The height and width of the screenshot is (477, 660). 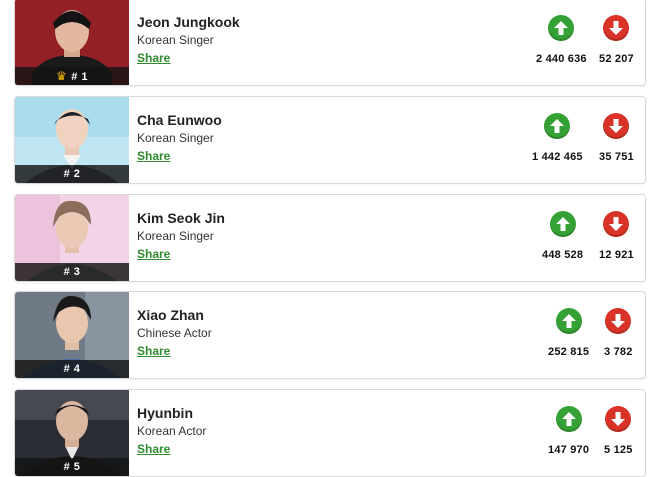 What do you see at coordinates (618, 450) in the screenshot?
I see `downvote-count: 5 125` at bounding box center [618, 450].